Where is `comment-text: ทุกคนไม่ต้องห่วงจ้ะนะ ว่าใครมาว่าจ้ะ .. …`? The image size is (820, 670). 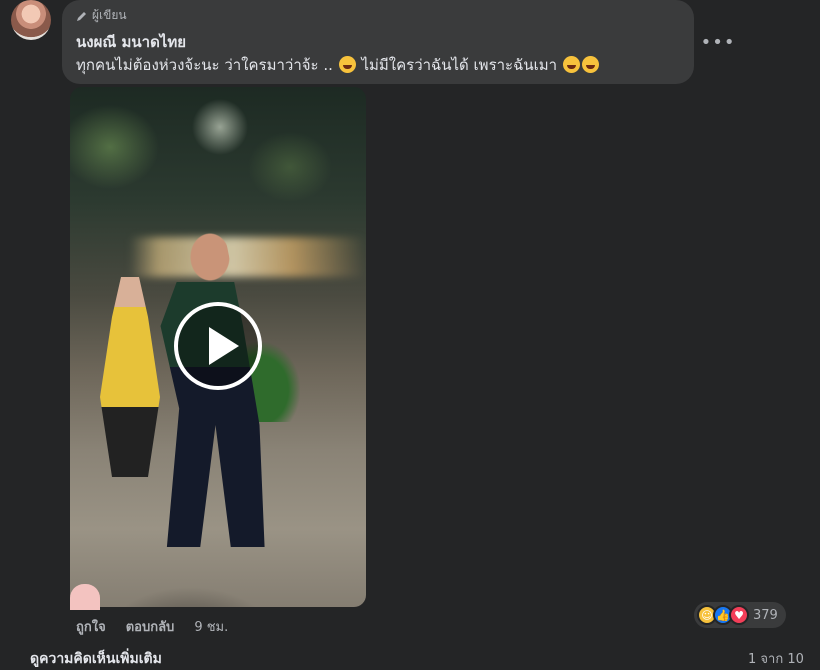
comment-text: ทุกคนไม่ต้องห่วงจ้ะนะ ว่าใครมาว่าจ้ะ .. … is located at coordinates (338, 65).